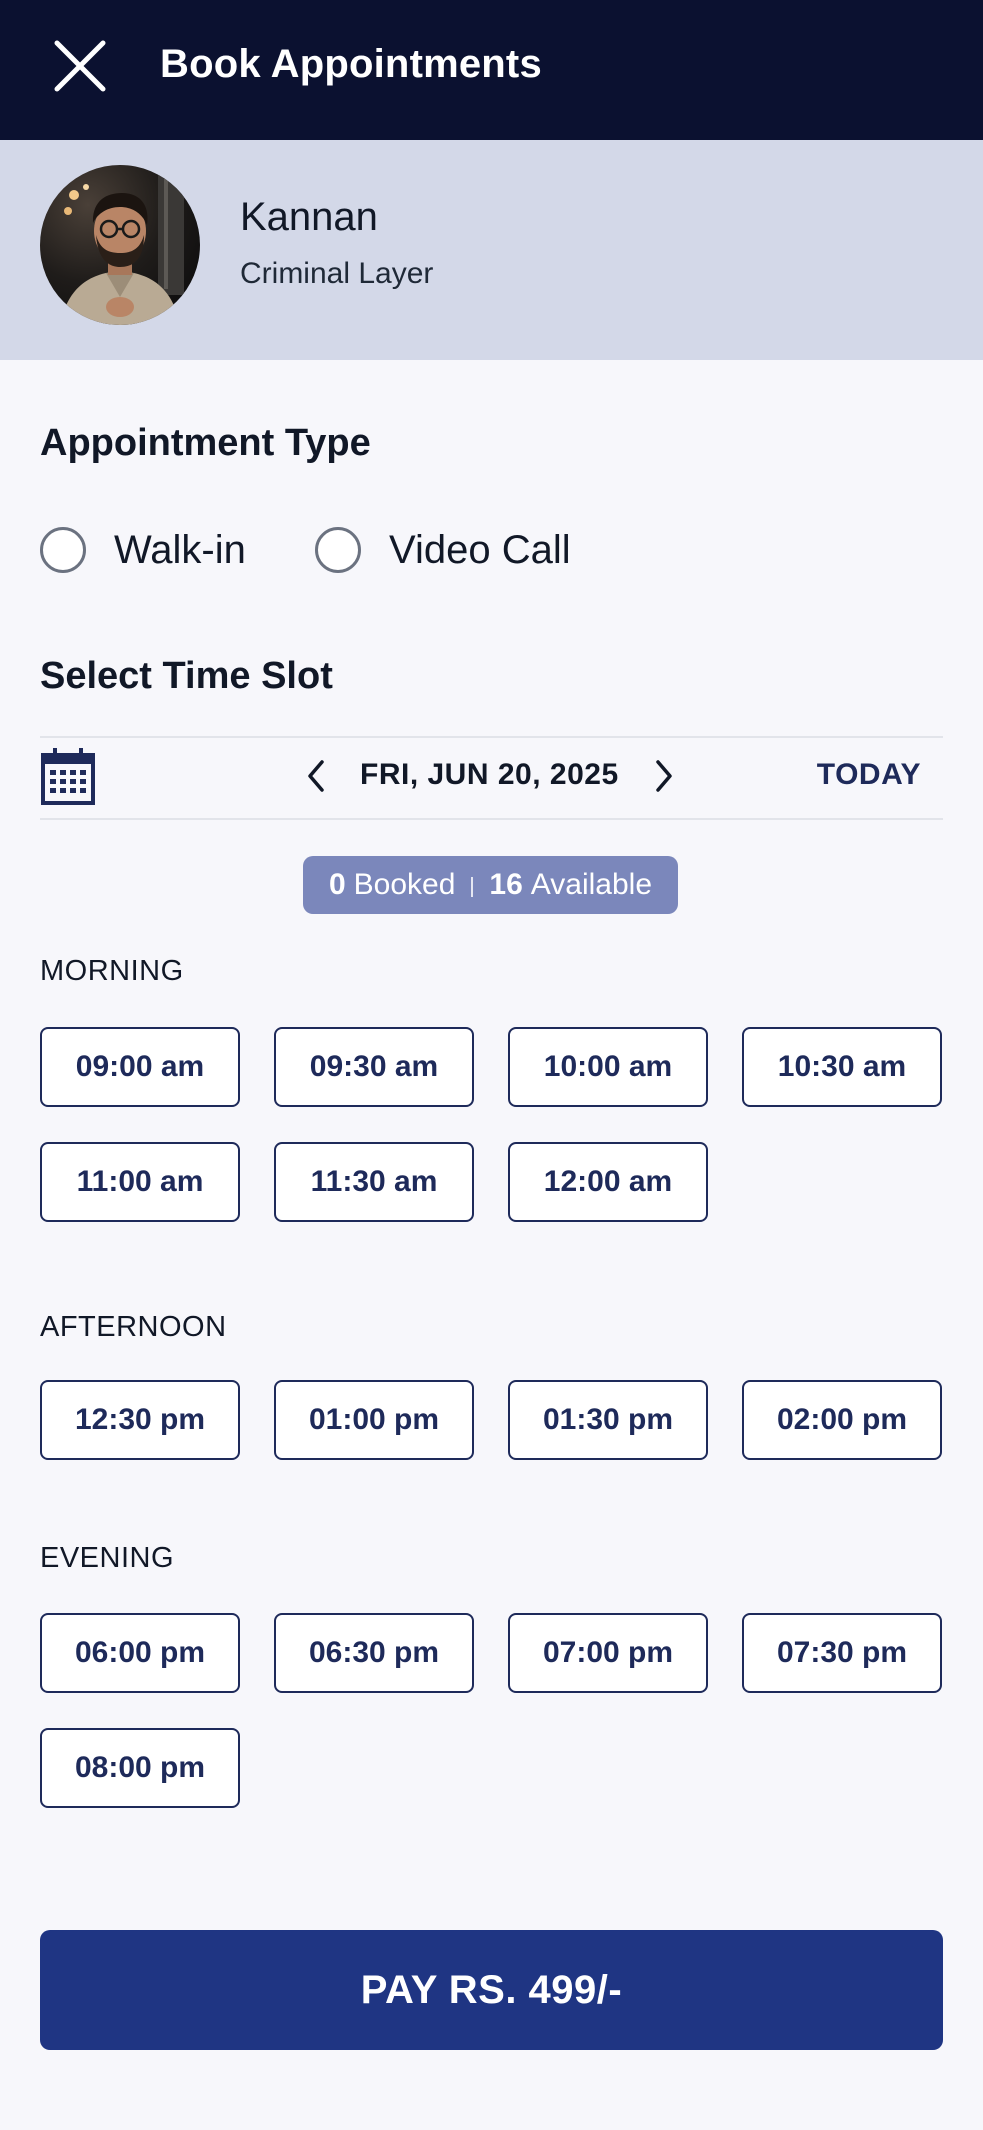 This screenshot has width=983, height=2130. Describe the element at coordinates (374, 1067) in the screenshot. I see `time-slot-button: 09:30 am` at that location.